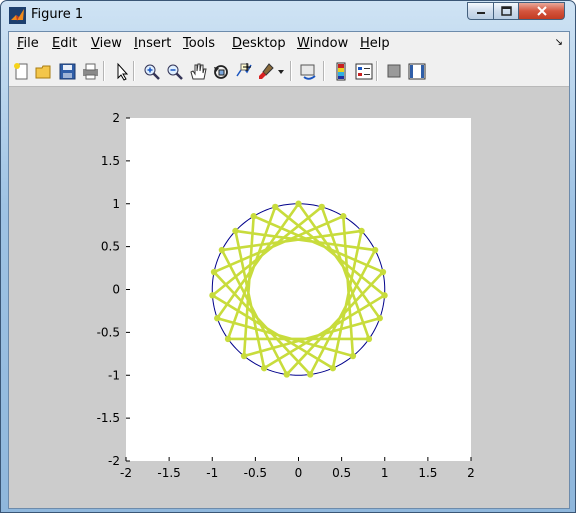  What do you see at coordinates (114, 375) in the screenshot?
I see `y-tick-label: -1` at bounding box center [114, 375].